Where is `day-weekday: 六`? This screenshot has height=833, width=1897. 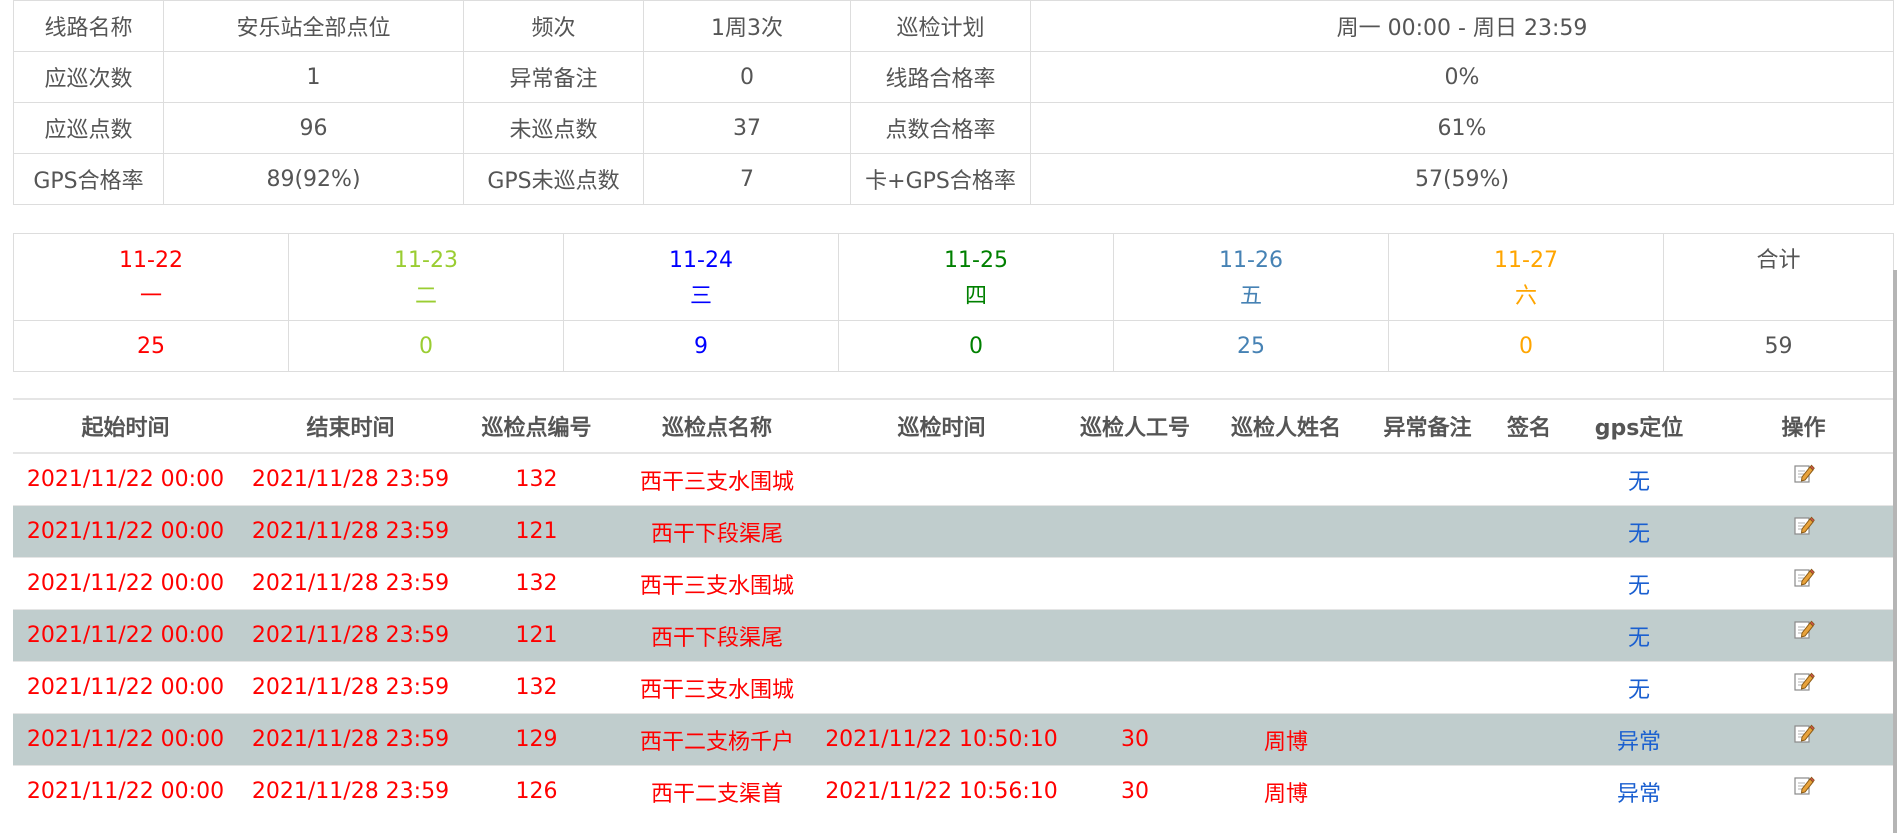 day-weekday: 六 is located at coordinates (1525, 296).